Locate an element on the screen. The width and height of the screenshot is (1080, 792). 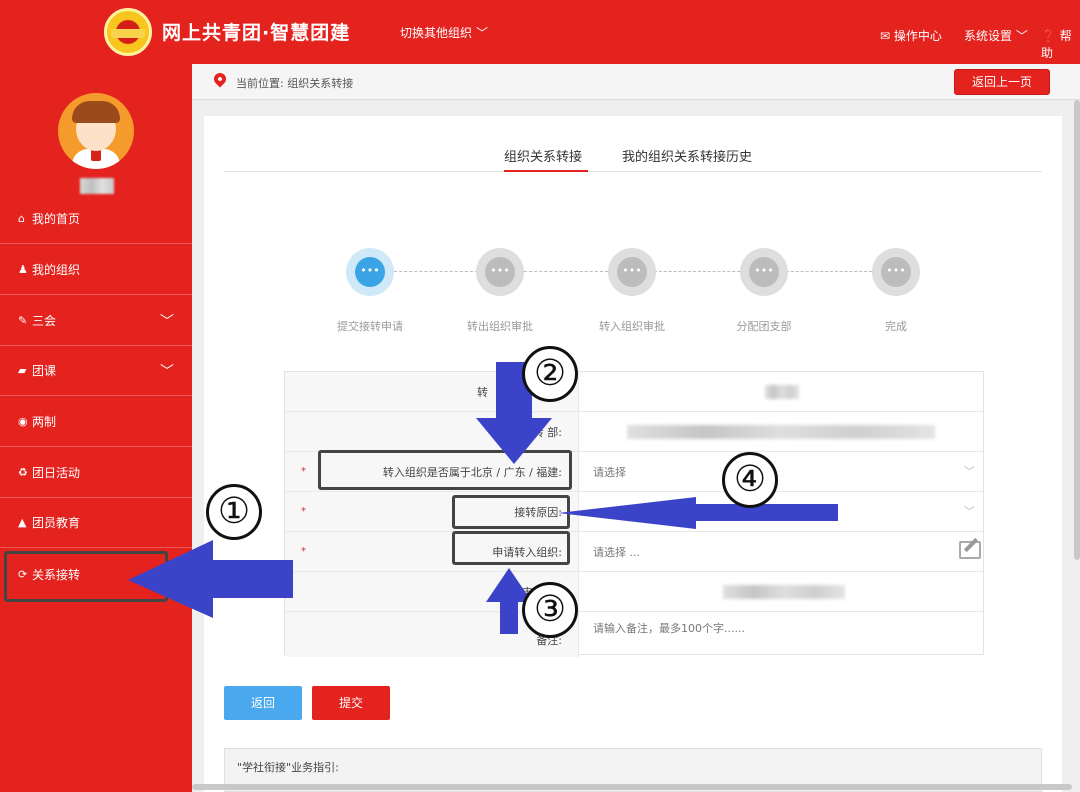
sidebar-item-label: 我的组织 is located at coordinates (56, 270).